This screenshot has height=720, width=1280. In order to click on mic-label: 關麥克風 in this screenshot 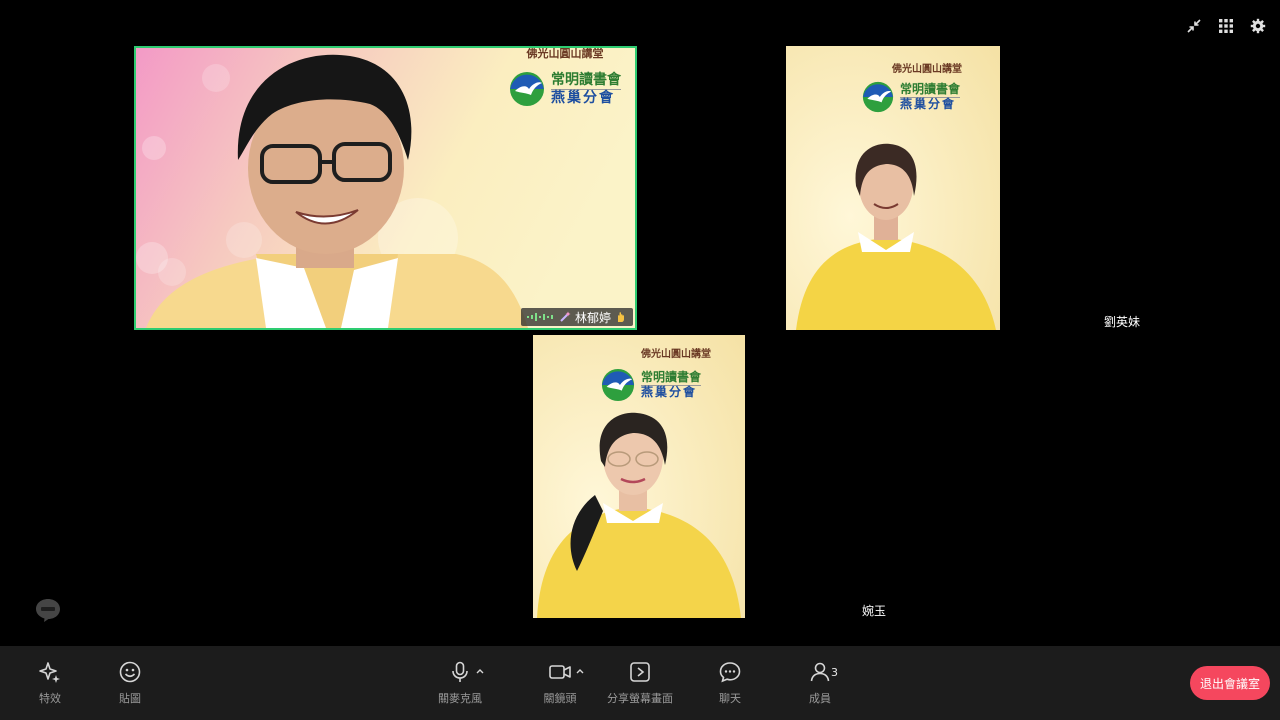, I will do `click(460, 698)`.